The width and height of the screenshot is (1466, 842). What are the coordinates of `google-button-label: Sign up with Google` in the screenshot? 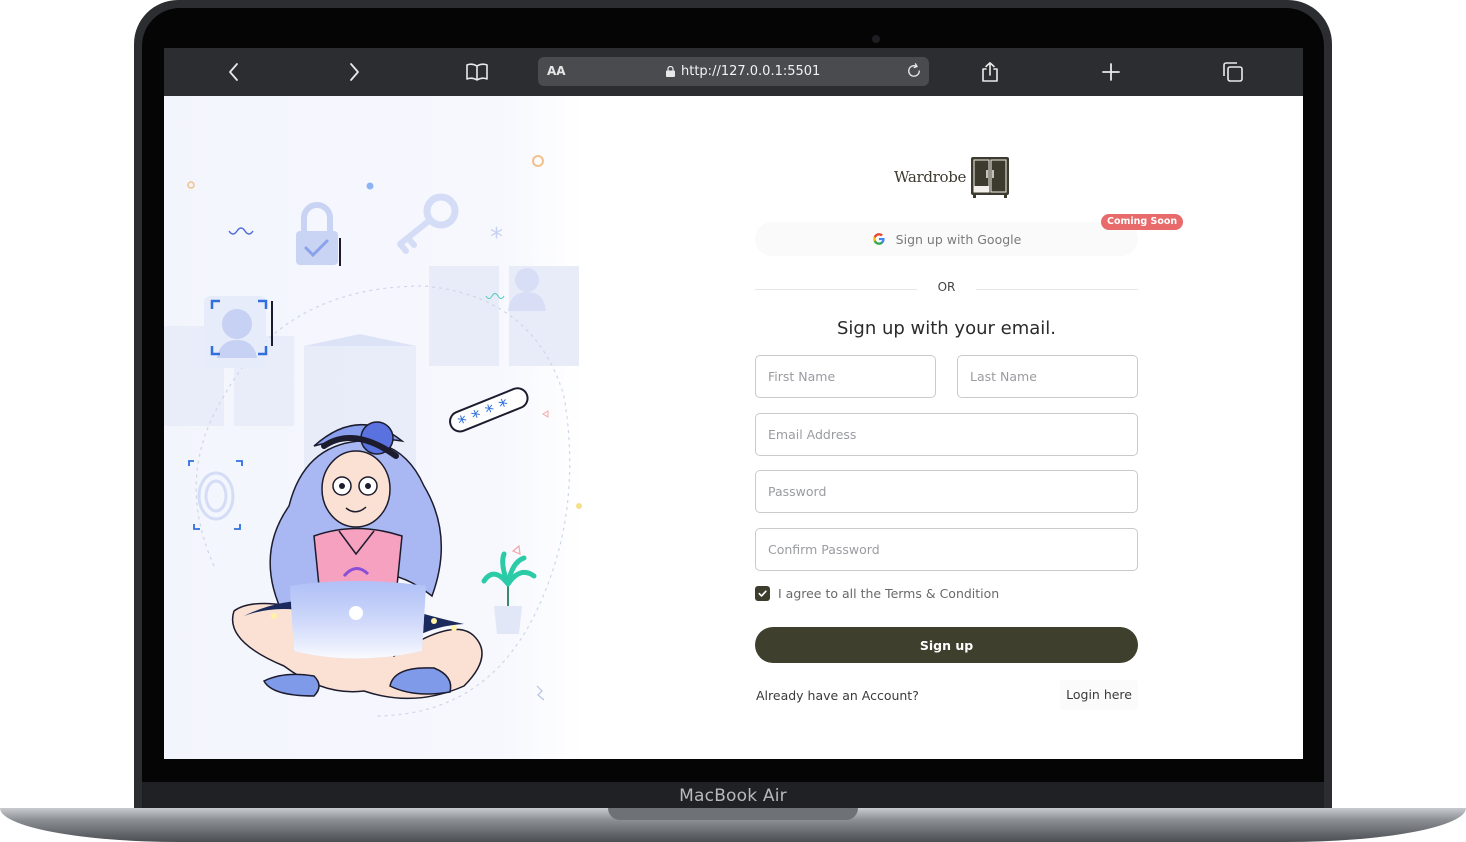 It's located at (958, 239).